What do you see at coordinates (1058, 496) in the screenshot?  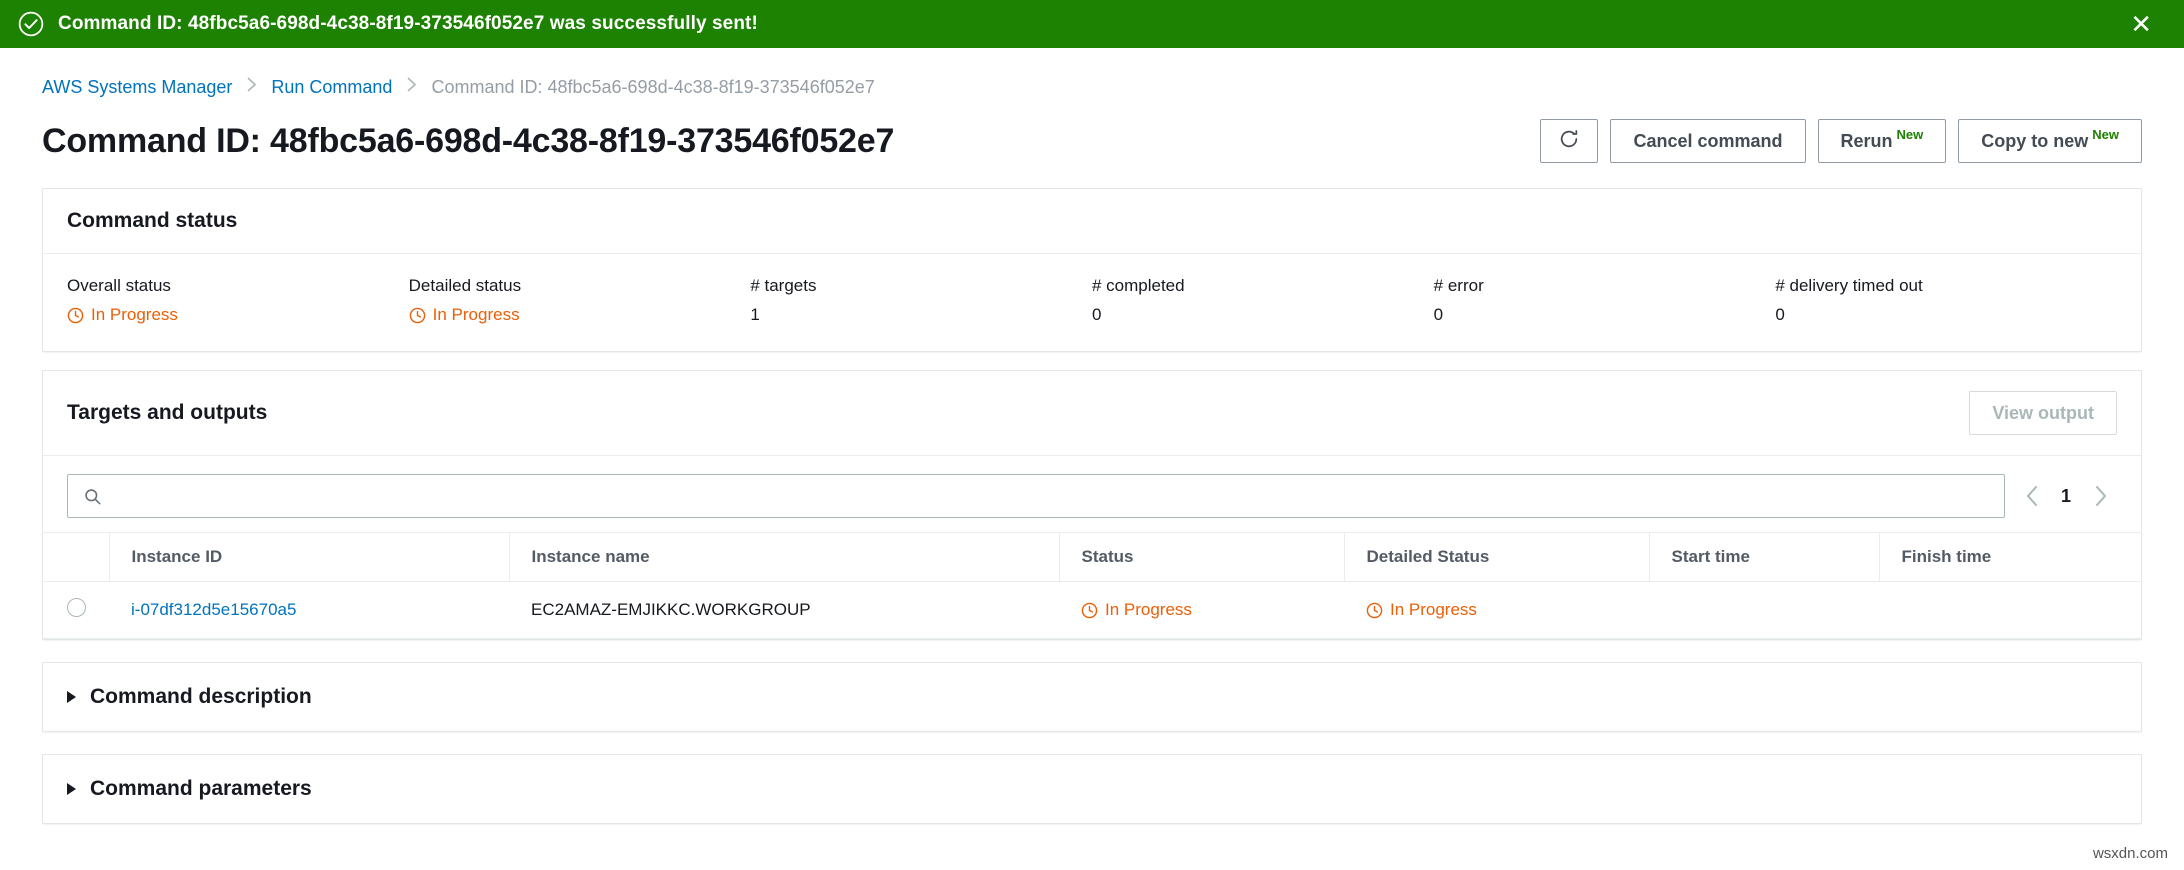 I see `search-input` at bounding box center [1058, 496].